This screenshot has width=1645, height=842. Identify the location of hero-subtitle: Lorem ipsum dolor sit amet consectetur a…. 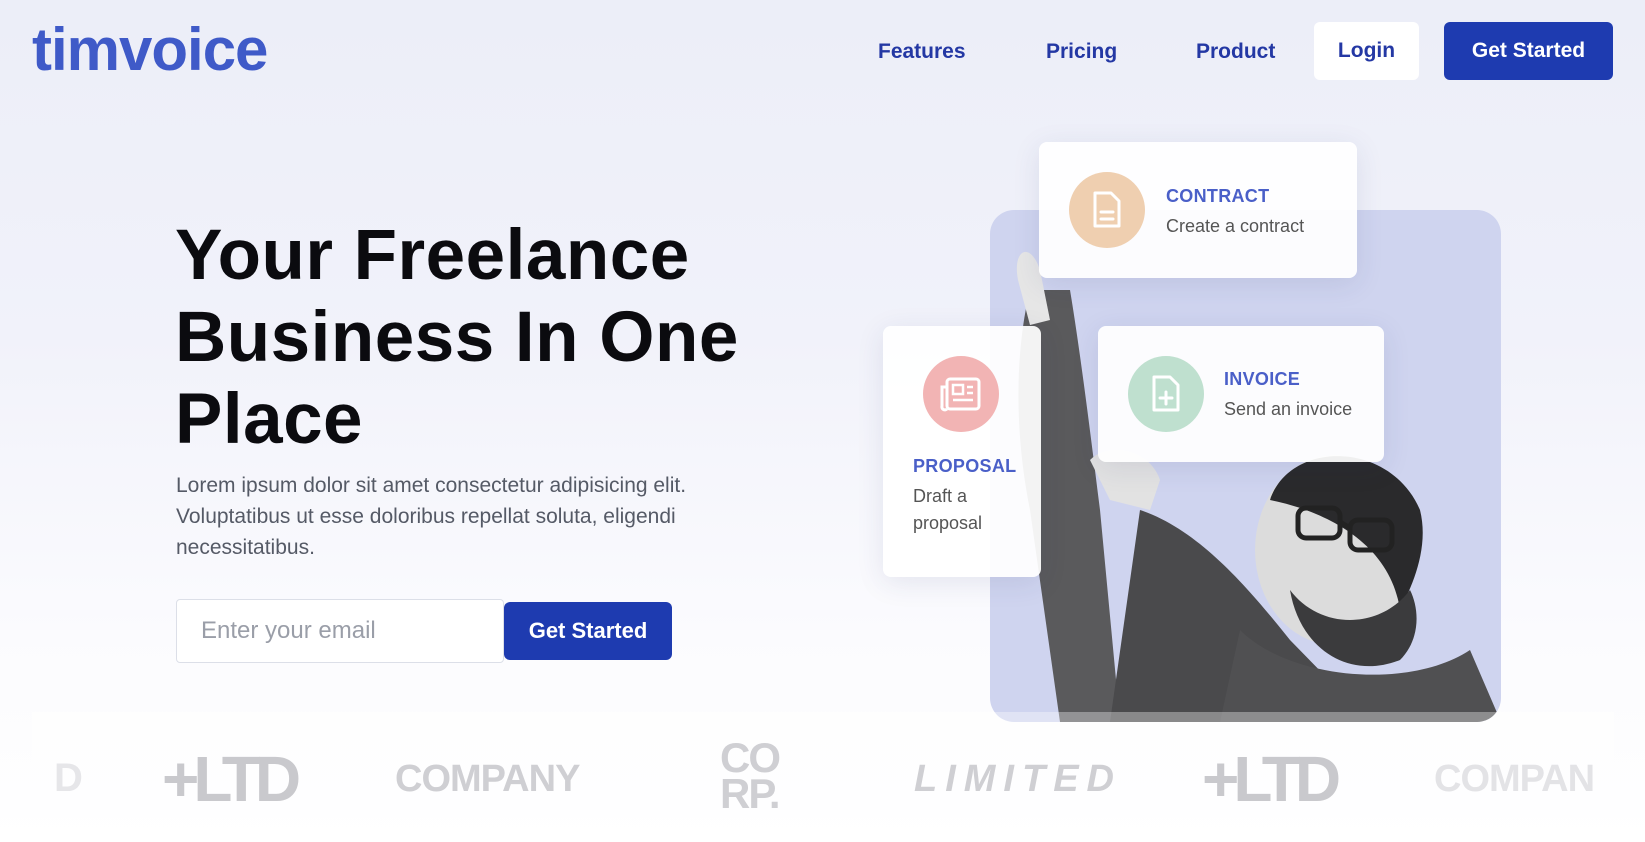
(431, 516).